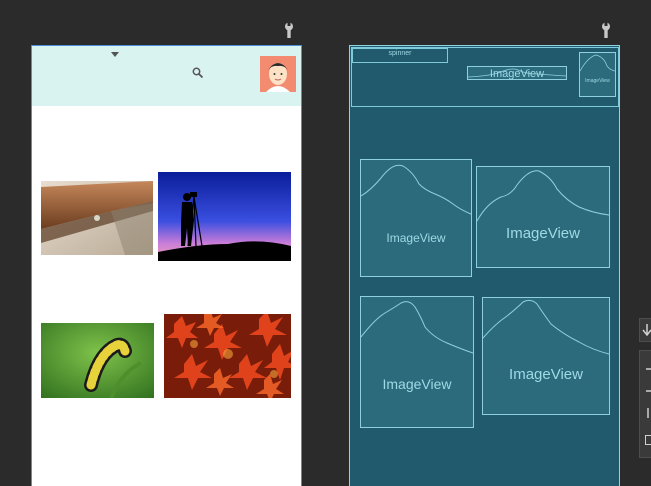 Image resolution: width=651 pixels, height=486 pixels. I want to click on red-maple-leaves-photo, so click(227, 356).